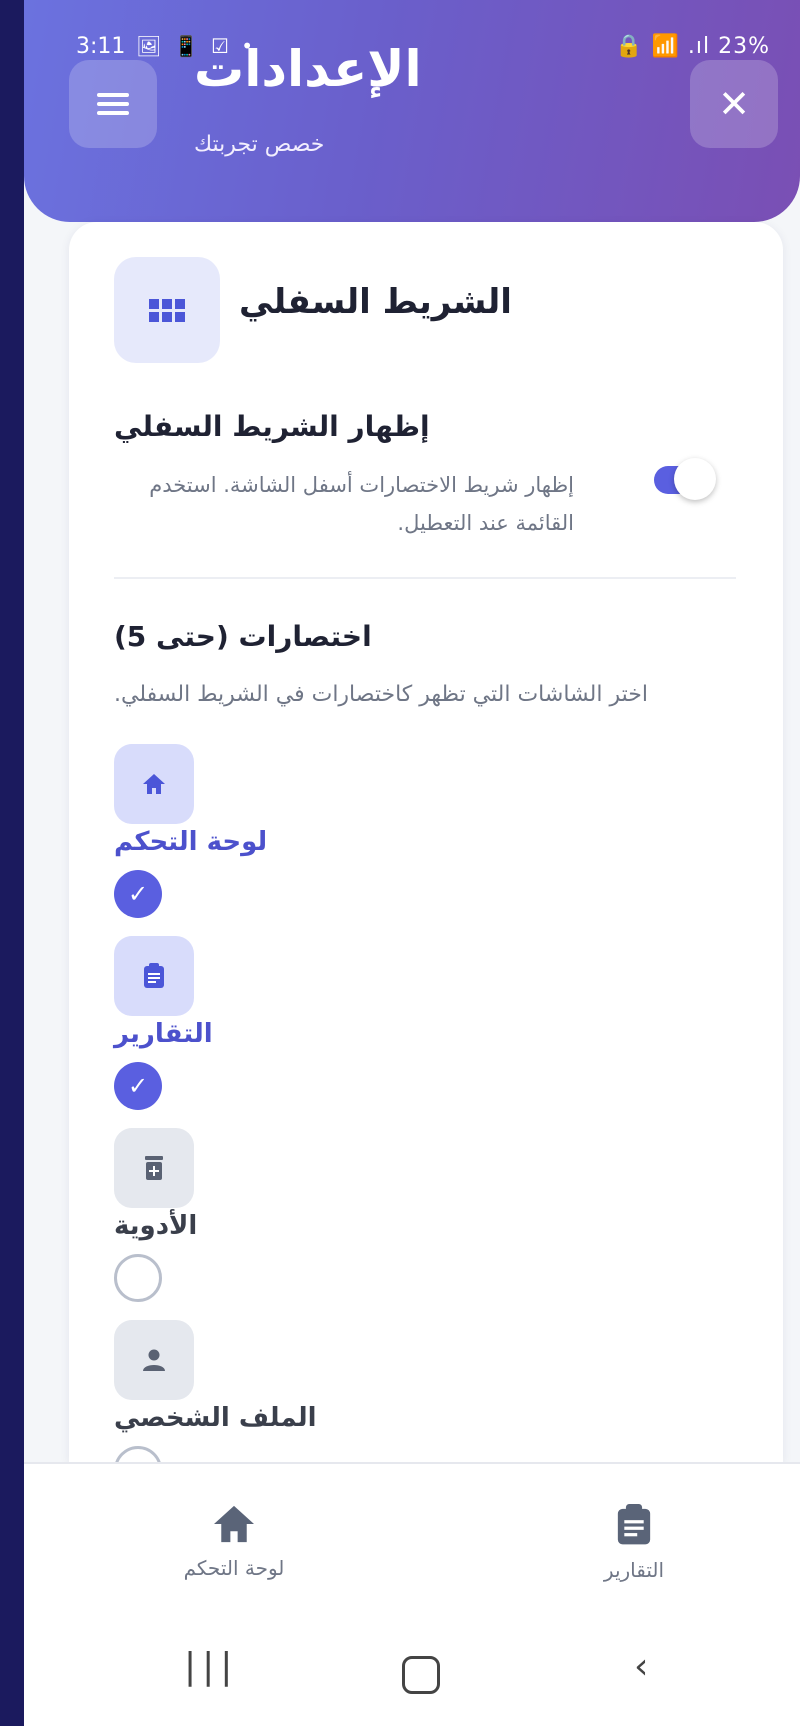 Image resolution: width=800 pixels, height=1726 pixels. I want to click on chevron-left-icon: ‹, so click(641, 1666).